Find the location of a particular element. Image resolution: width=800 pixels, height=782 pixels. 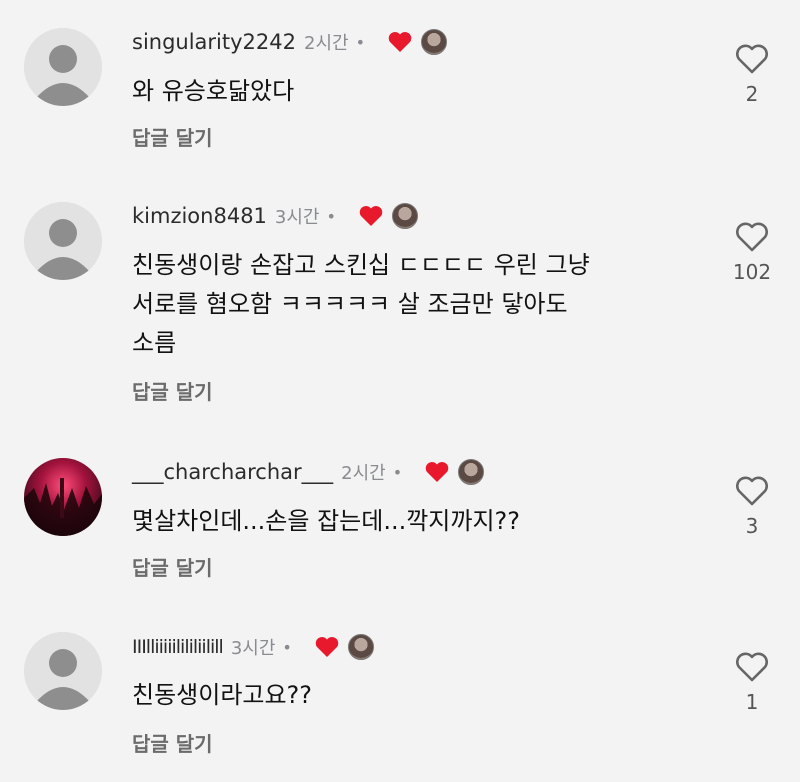

comment-header: singularity2242 2시간 • is located at coordinates (290, 42).